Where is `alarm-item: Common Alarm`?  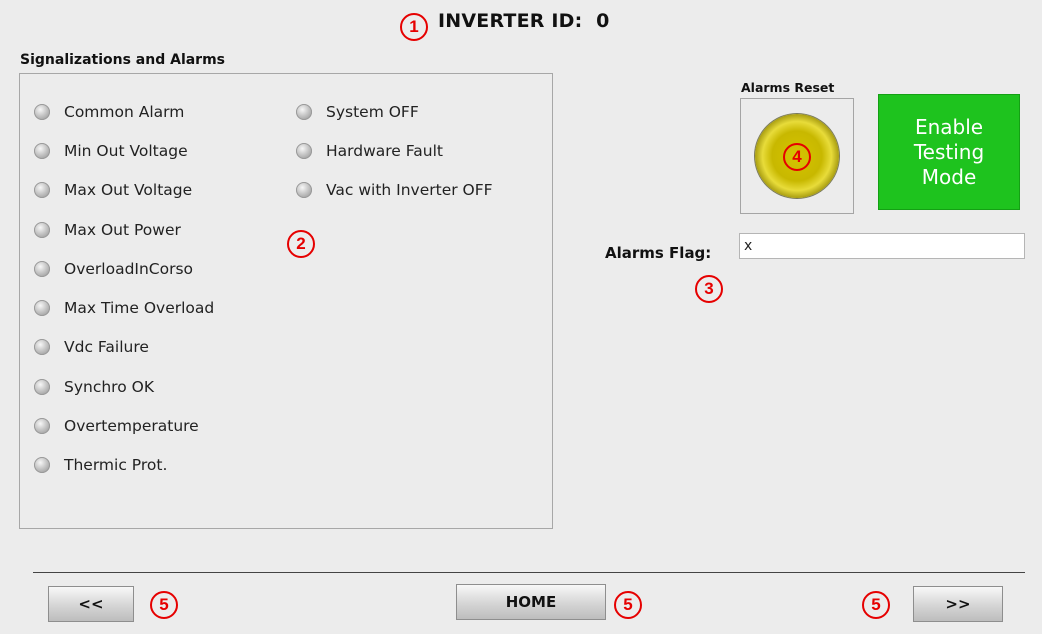
alarm-item: Common Alarm is located at coordinates (124, 111).